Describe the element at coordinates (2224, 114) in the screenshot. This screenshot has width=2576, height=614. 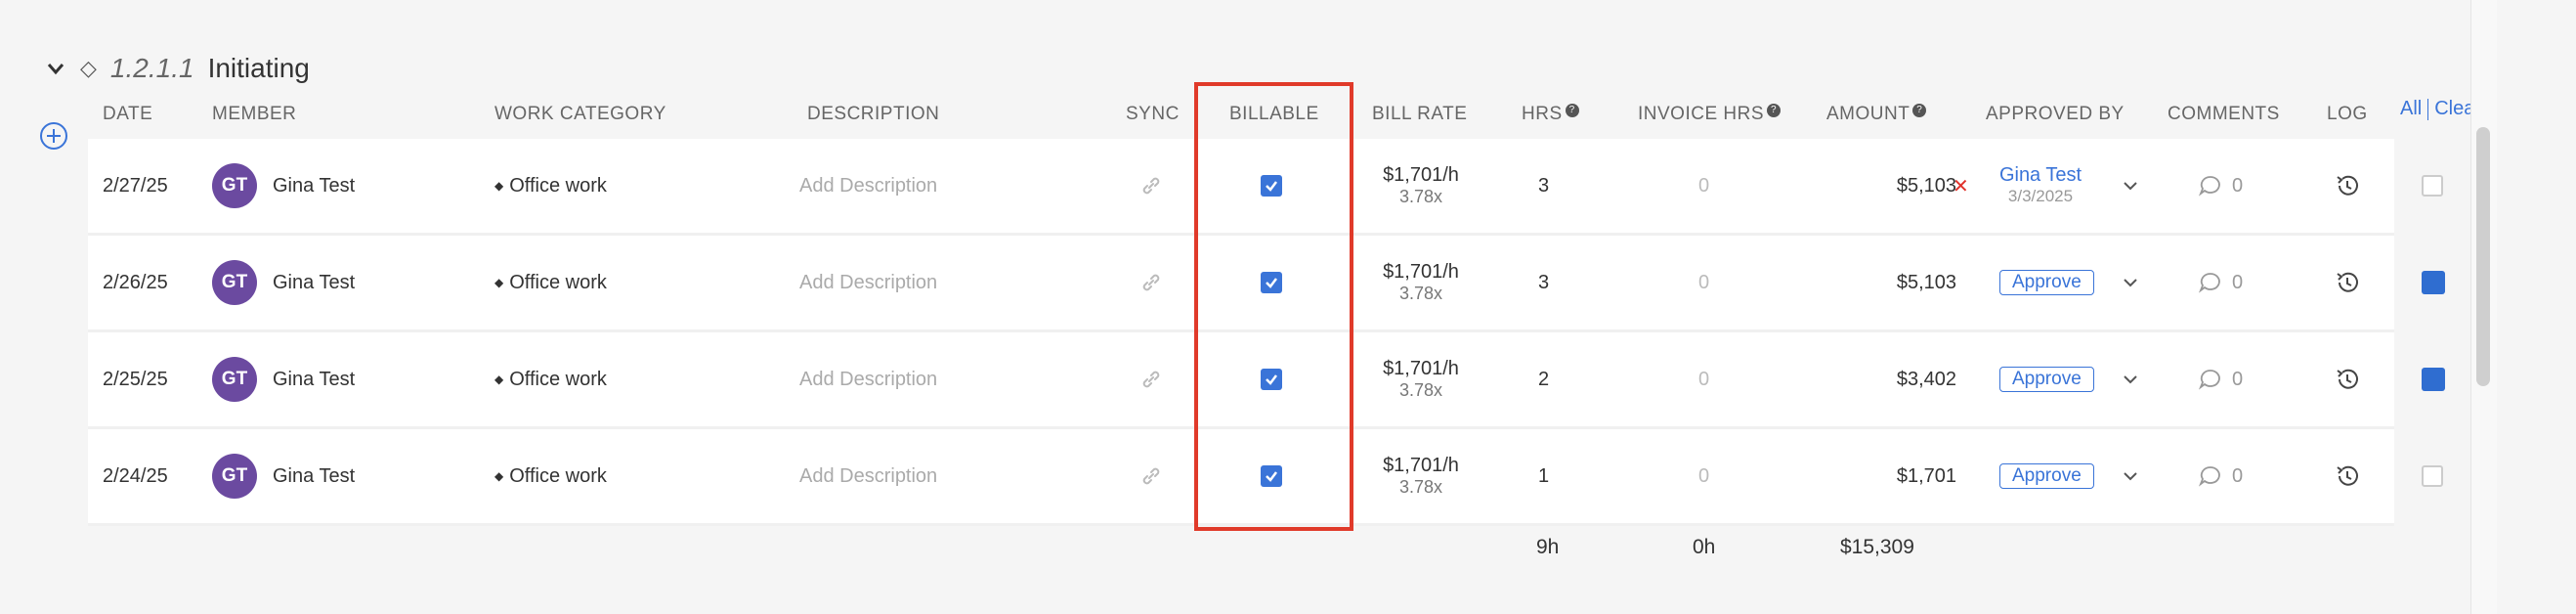
I see `col-comments: COMMENTS` at that location.